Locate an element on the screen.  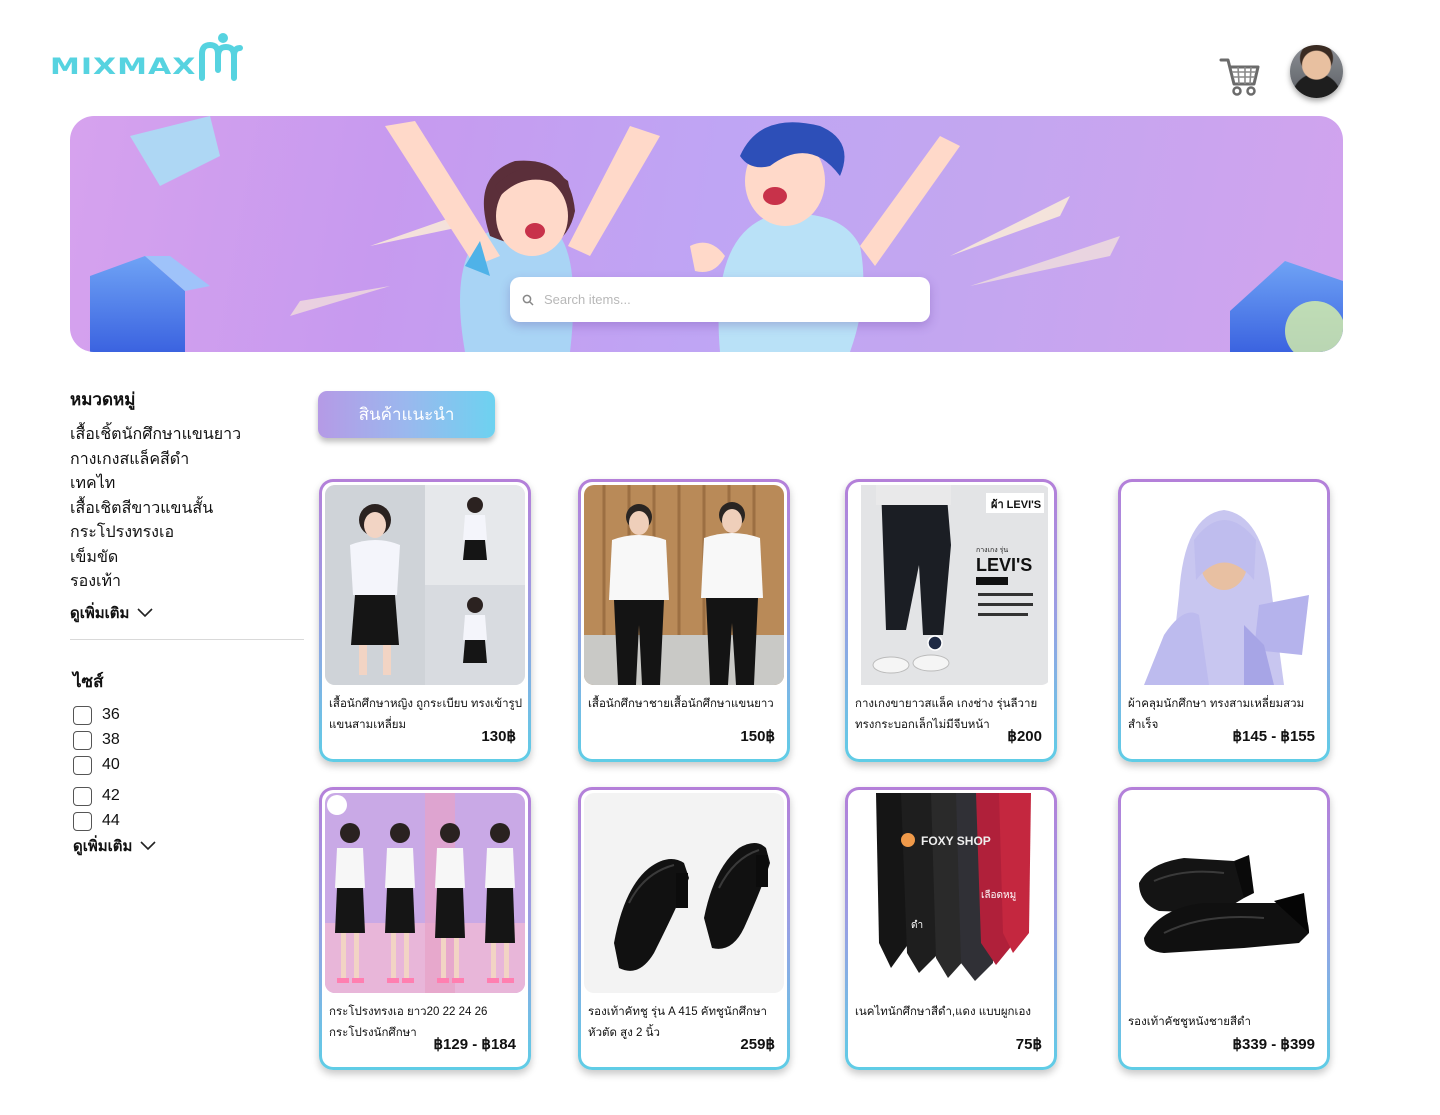
product-image: FOXY SHOP ดำ เลือดหมู is located at coordinates (951, 893).